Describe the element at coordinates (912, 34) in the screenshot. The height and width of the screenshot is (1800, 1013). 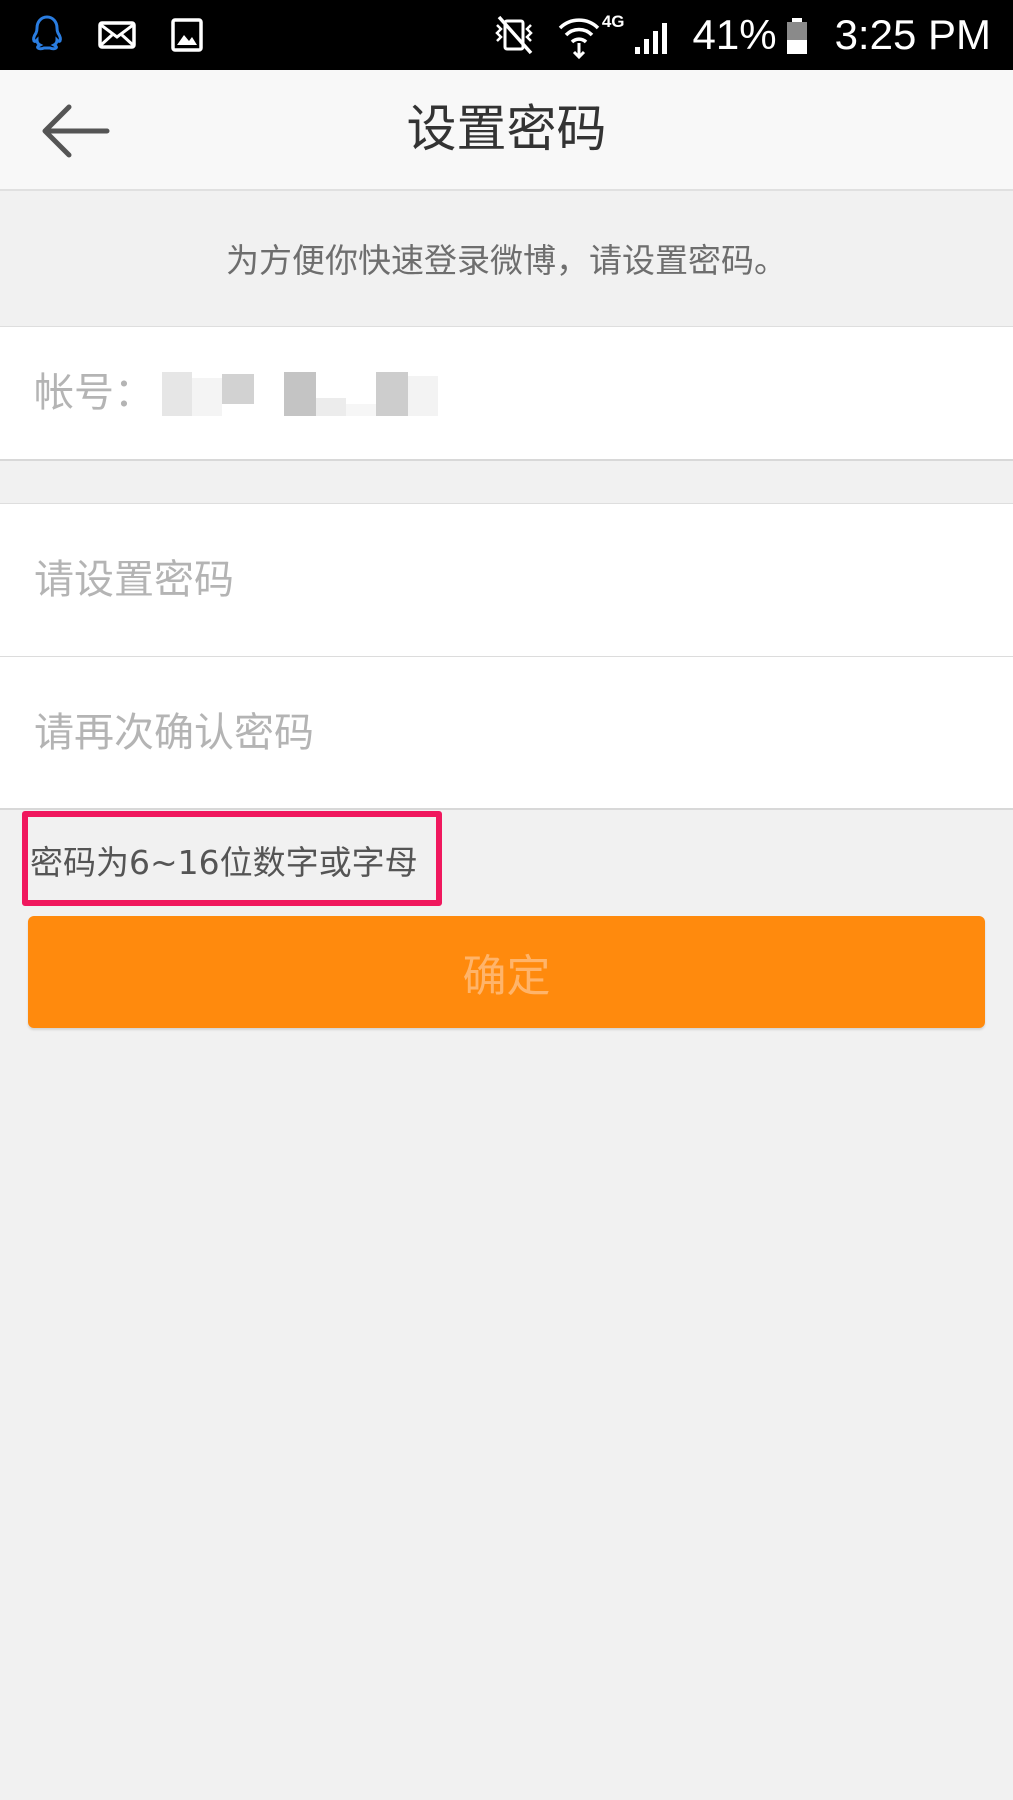
I see `clock: 3:25 PM` at that location.